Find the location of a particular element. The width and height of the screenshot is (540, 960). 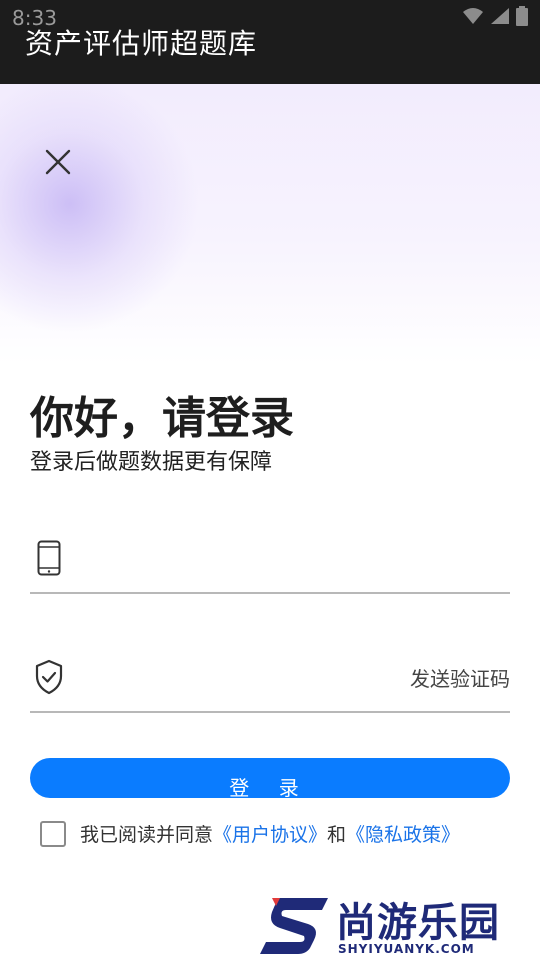

agreement-text: 我已阅读并同意 is located at coordinates (147, 835).